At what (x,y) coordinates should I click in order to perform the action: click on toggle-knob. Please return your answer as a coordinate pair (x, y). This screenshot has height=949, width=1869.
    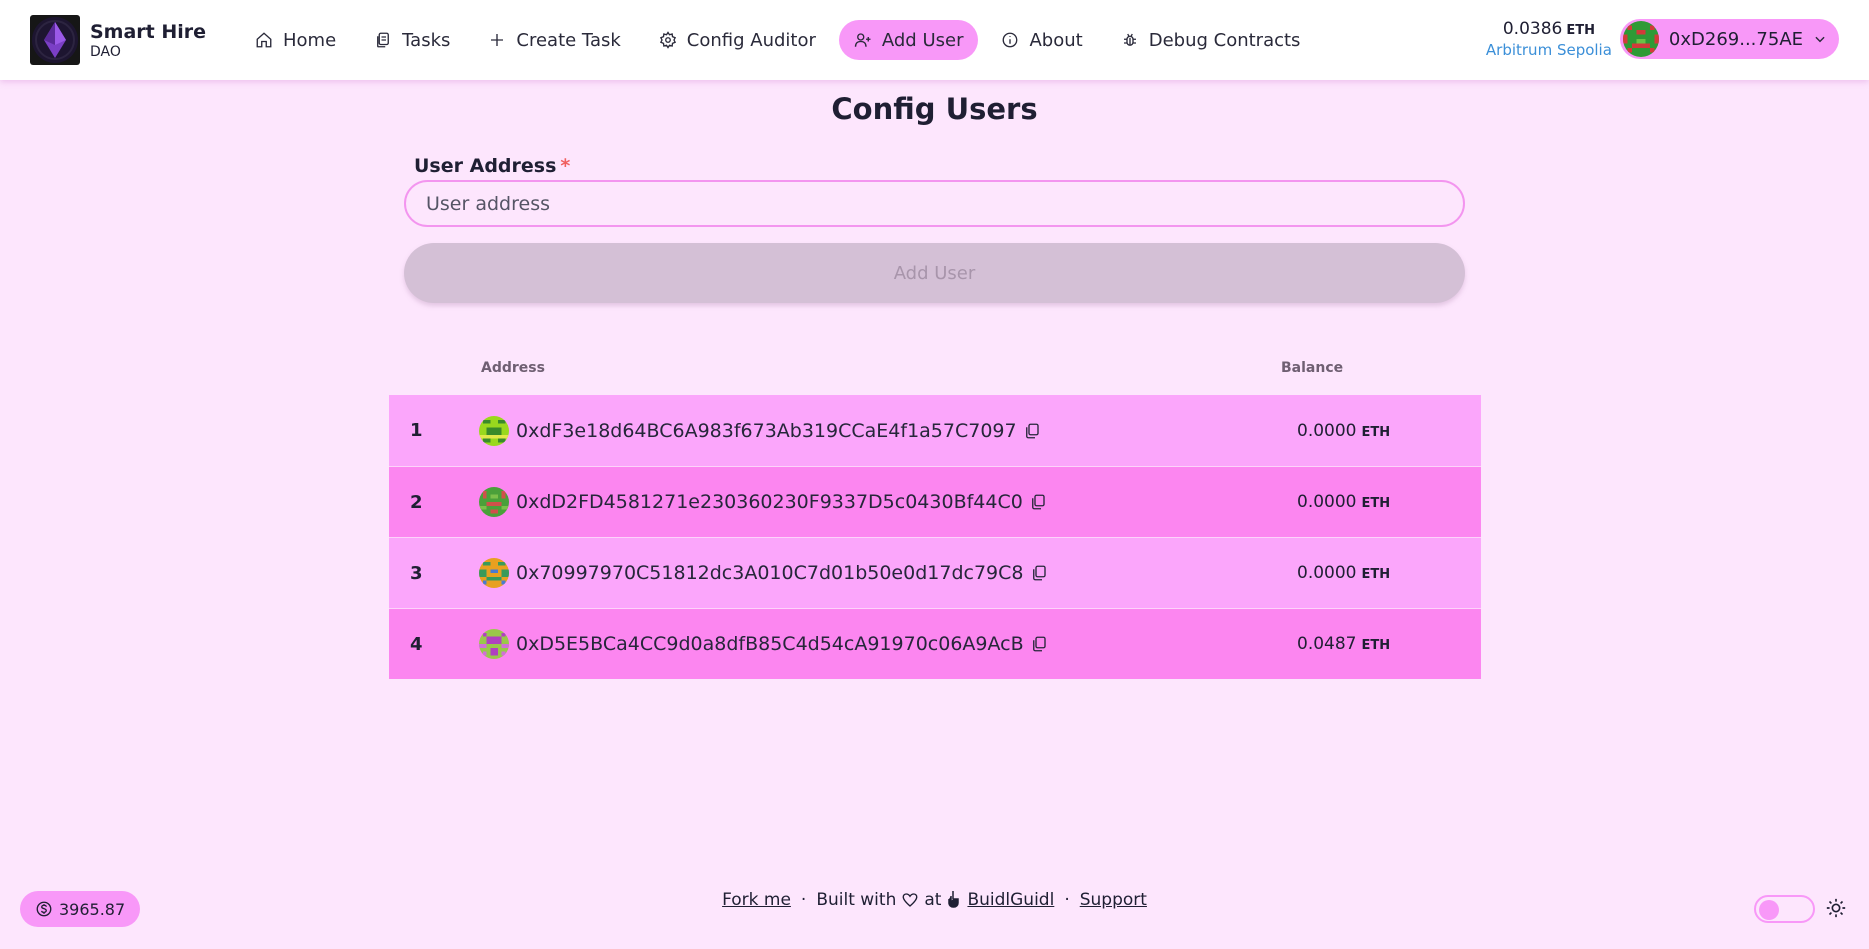
    Looking at the image, I should click on (1769, 910).